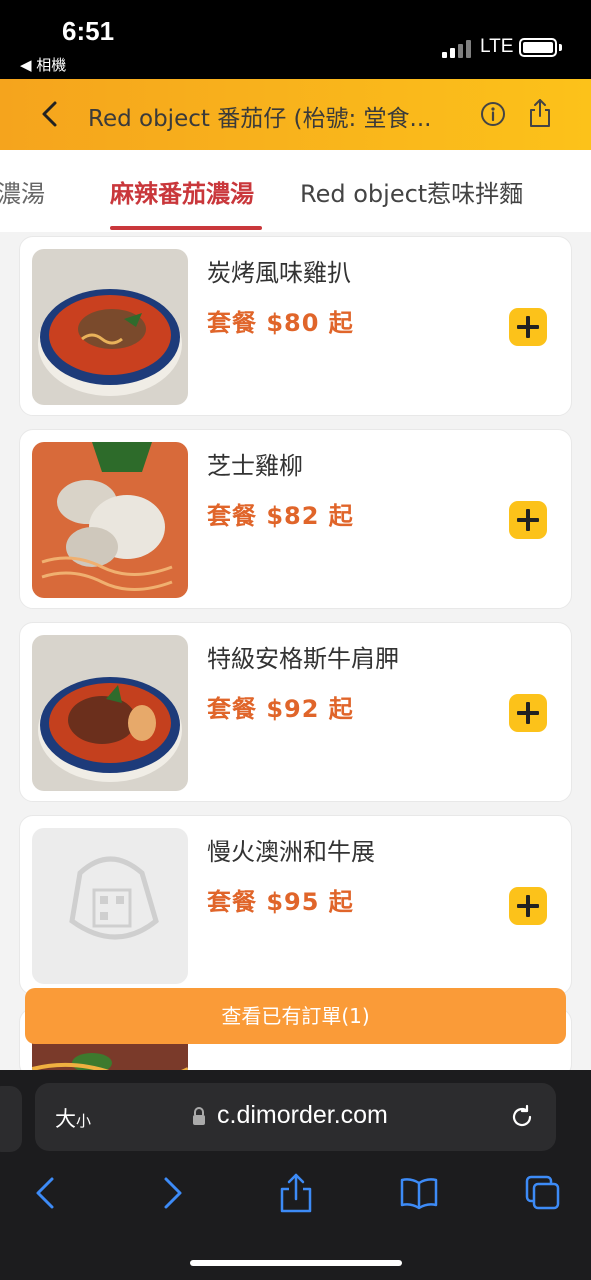 Image resolution: width=591 pixels, height=1280 pixels. I want to click on bookmarks-icon, so click(419, 1193).